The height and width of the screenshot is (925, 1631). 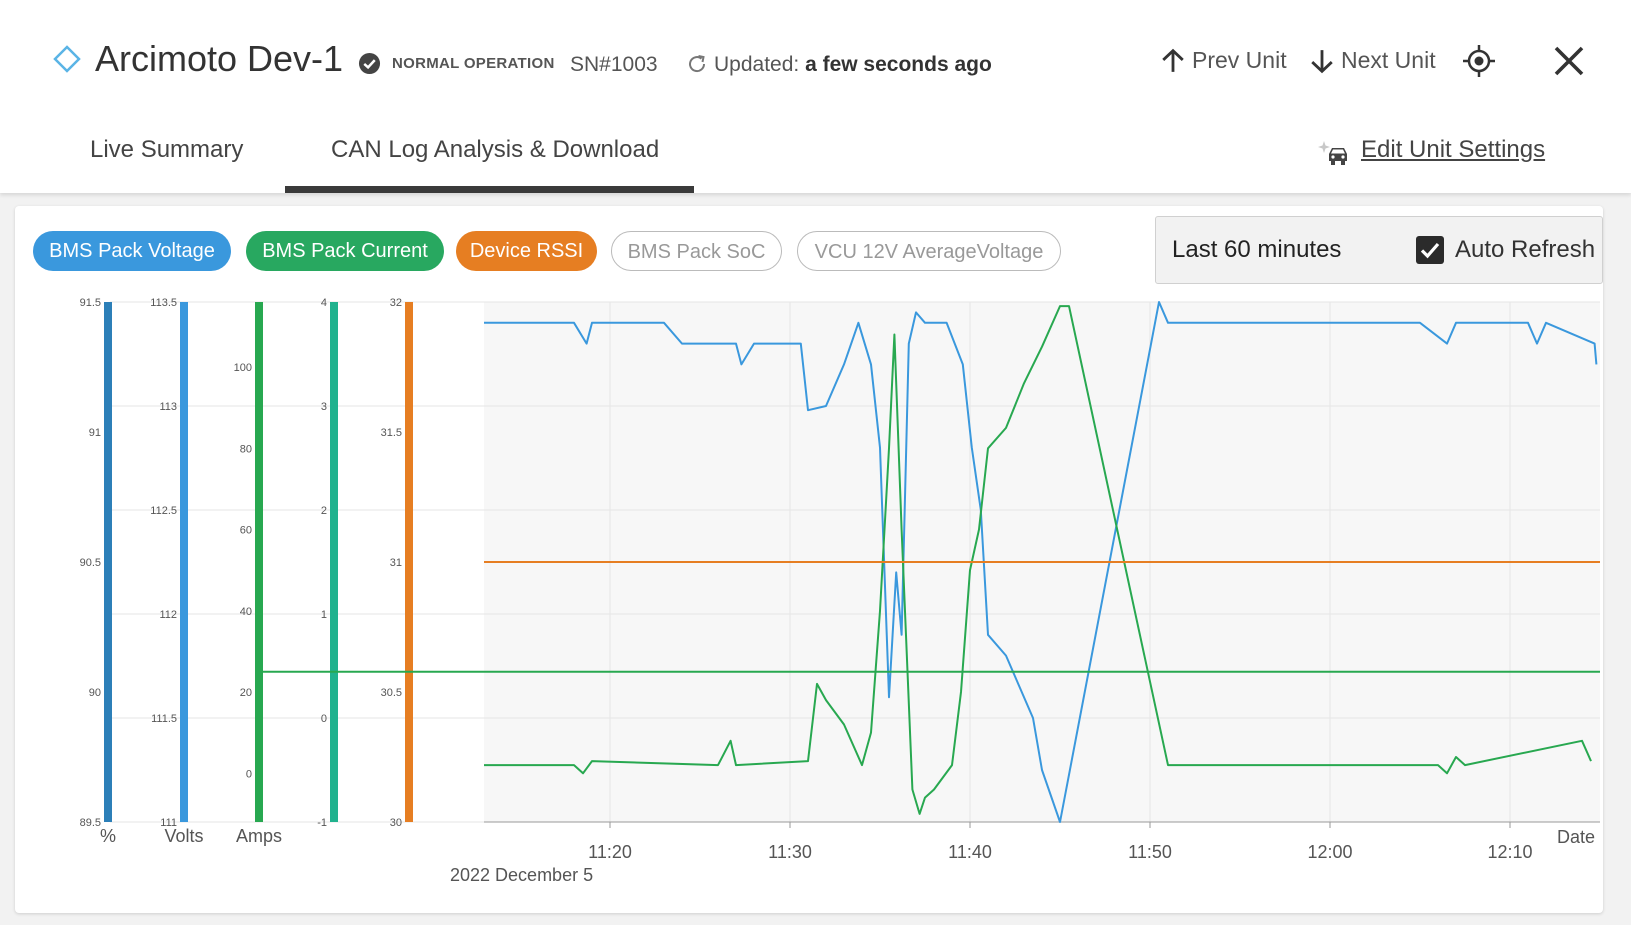 What do you see at coordinates (90, 303) in the screenshot?
I see `y-tick-label: 91.5` at bounding box center [90, 303].